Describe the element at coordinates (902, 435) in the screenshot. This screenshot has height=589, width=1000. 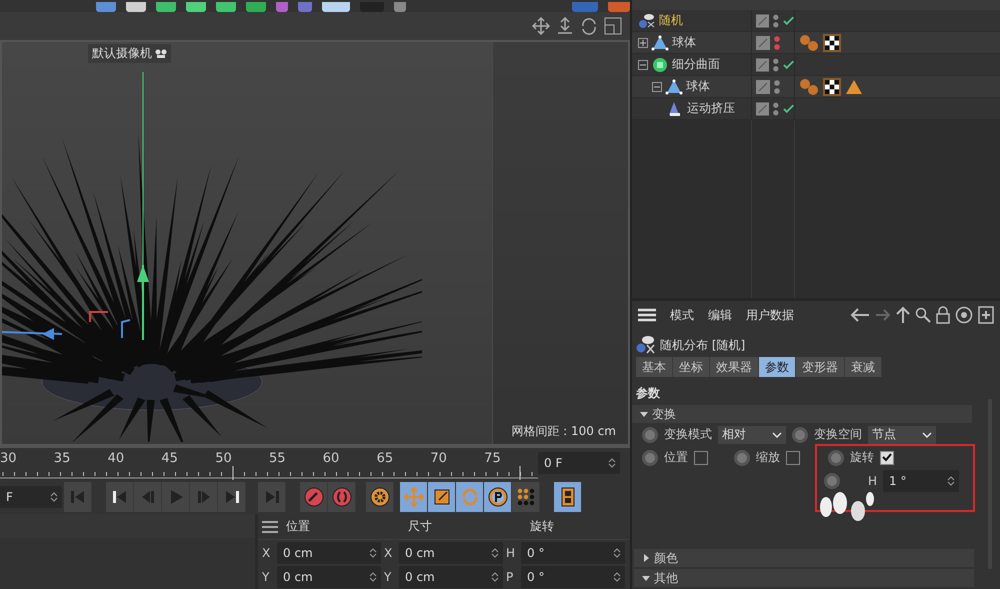
I see `space-dropdown: 节点` at that location.